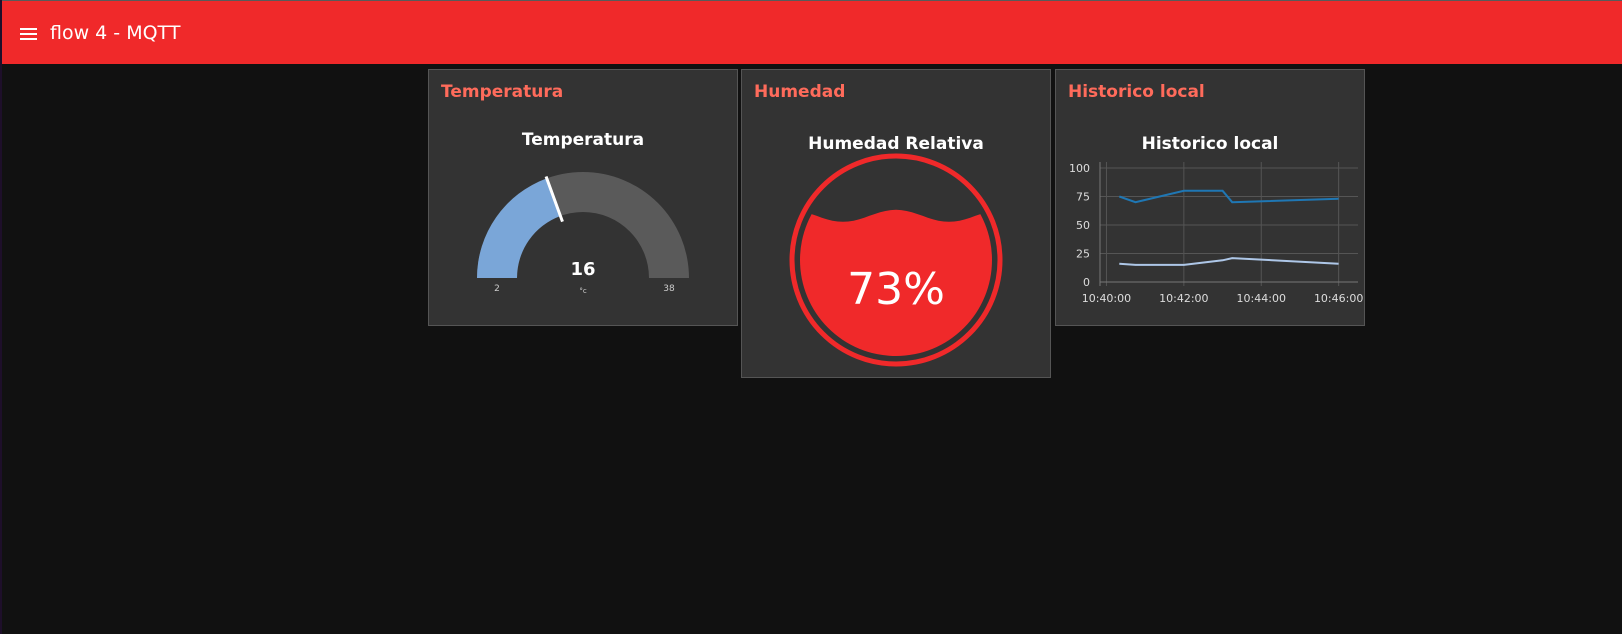  Describe the element at coordinates (1106, 298) in the screenshot. I see `x-tick-label: 10:40:00` at that location.